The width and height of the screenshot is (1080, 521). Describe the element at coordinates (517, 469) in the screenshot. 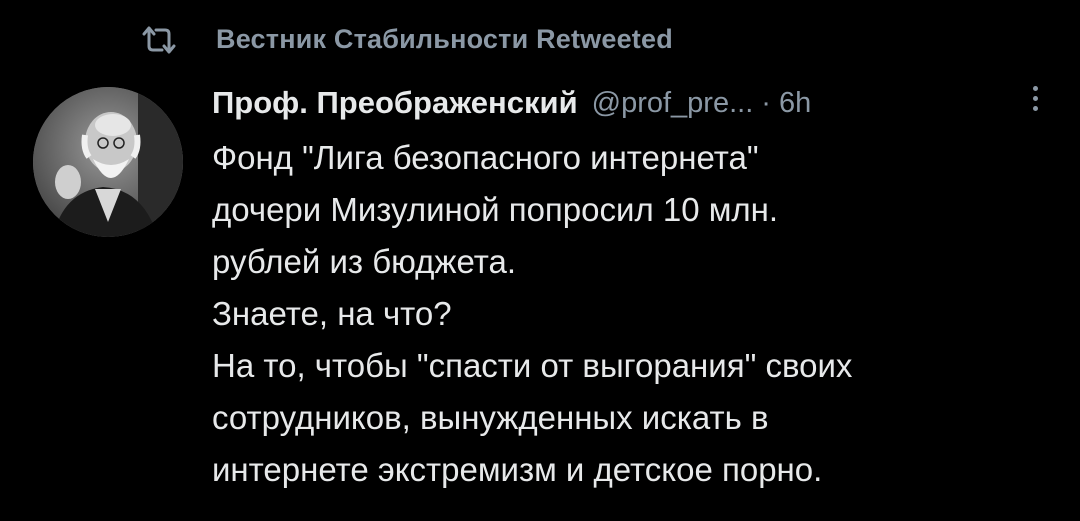

I see `tweet-line: интернете экстремизм и детское порно.` at that location.